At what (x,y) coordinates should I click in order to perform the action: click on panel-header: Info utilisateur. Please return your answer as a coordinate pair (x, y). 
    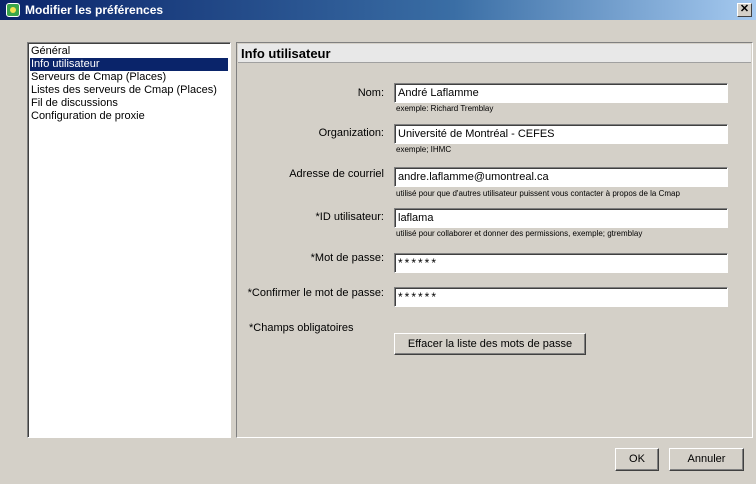
    Looking at the image, I should click on (494, 53).